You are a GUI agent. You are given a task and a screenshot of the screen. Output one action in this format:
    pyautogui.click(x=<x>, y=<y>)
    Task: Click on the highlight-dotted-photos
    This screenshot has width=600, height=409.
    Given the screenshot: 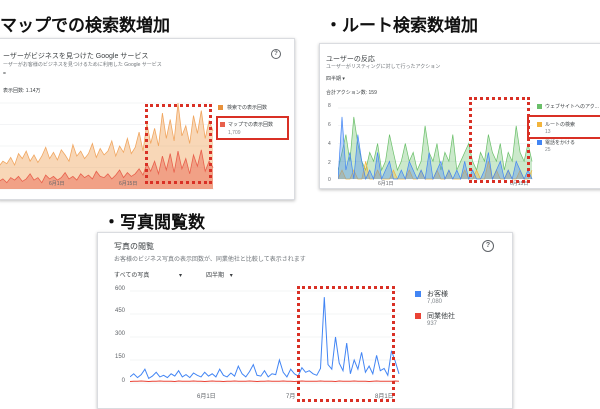 What is the action you would take?
    pyautogui.click(x=346, y=344)
    